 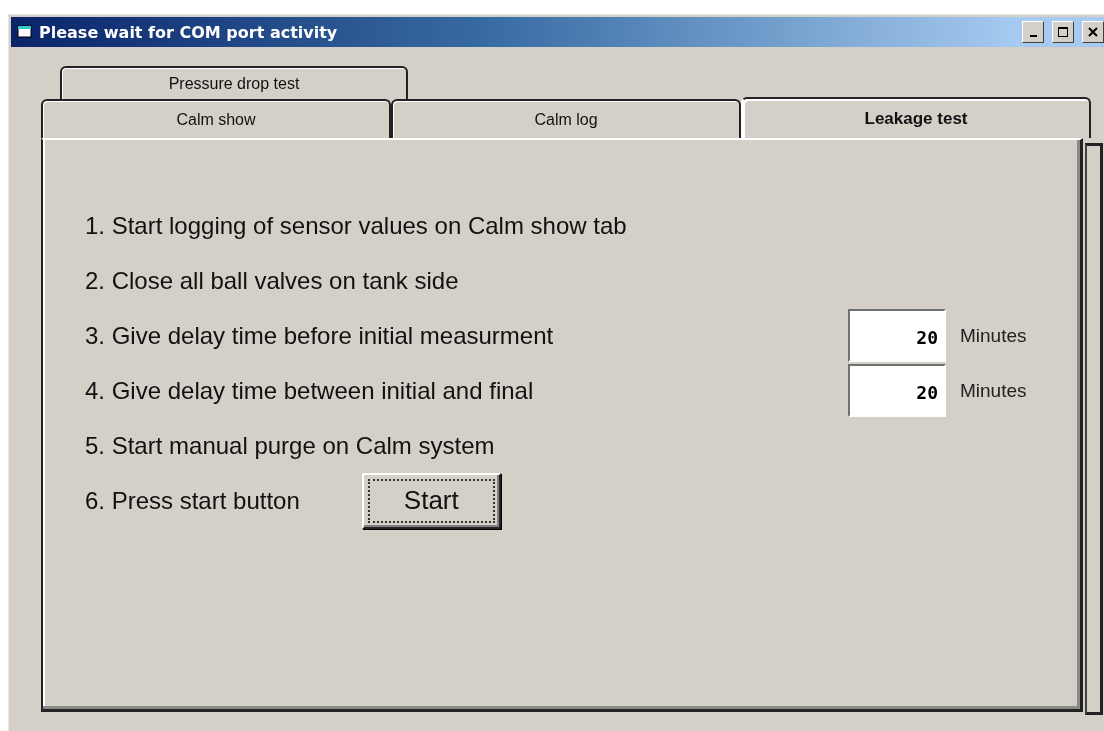 What do you see at coordinates (25, 32) in the screenshot?
I see `app-icon` at bounding box center [25, 32].